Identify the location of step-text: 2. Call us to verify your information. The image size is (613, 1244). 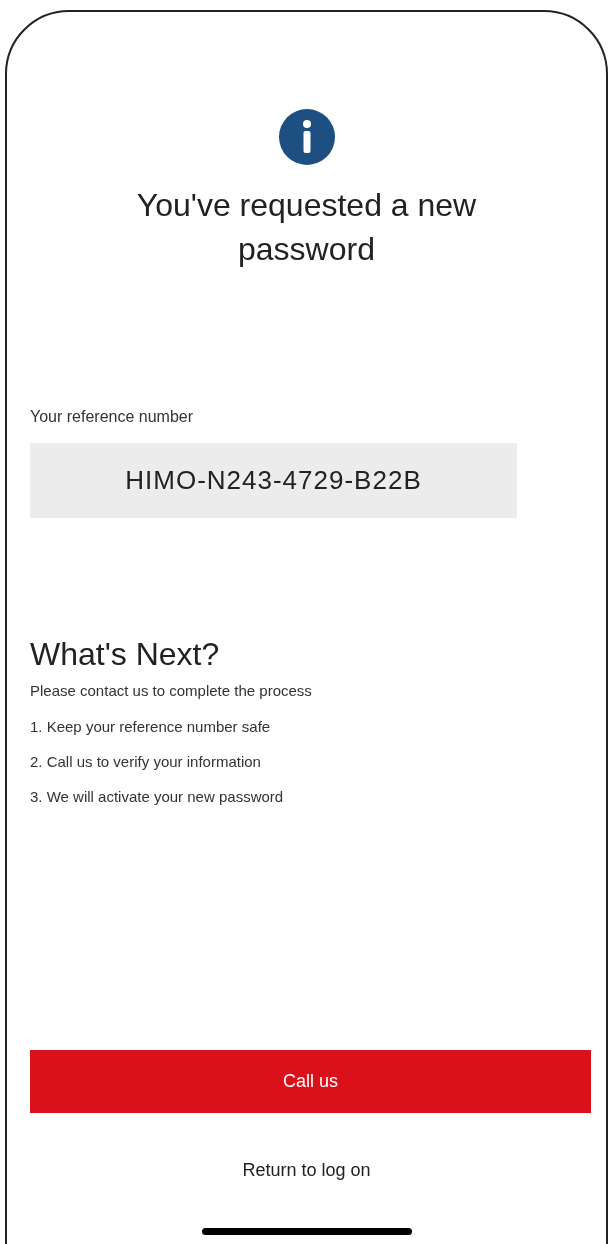
(146, 761).